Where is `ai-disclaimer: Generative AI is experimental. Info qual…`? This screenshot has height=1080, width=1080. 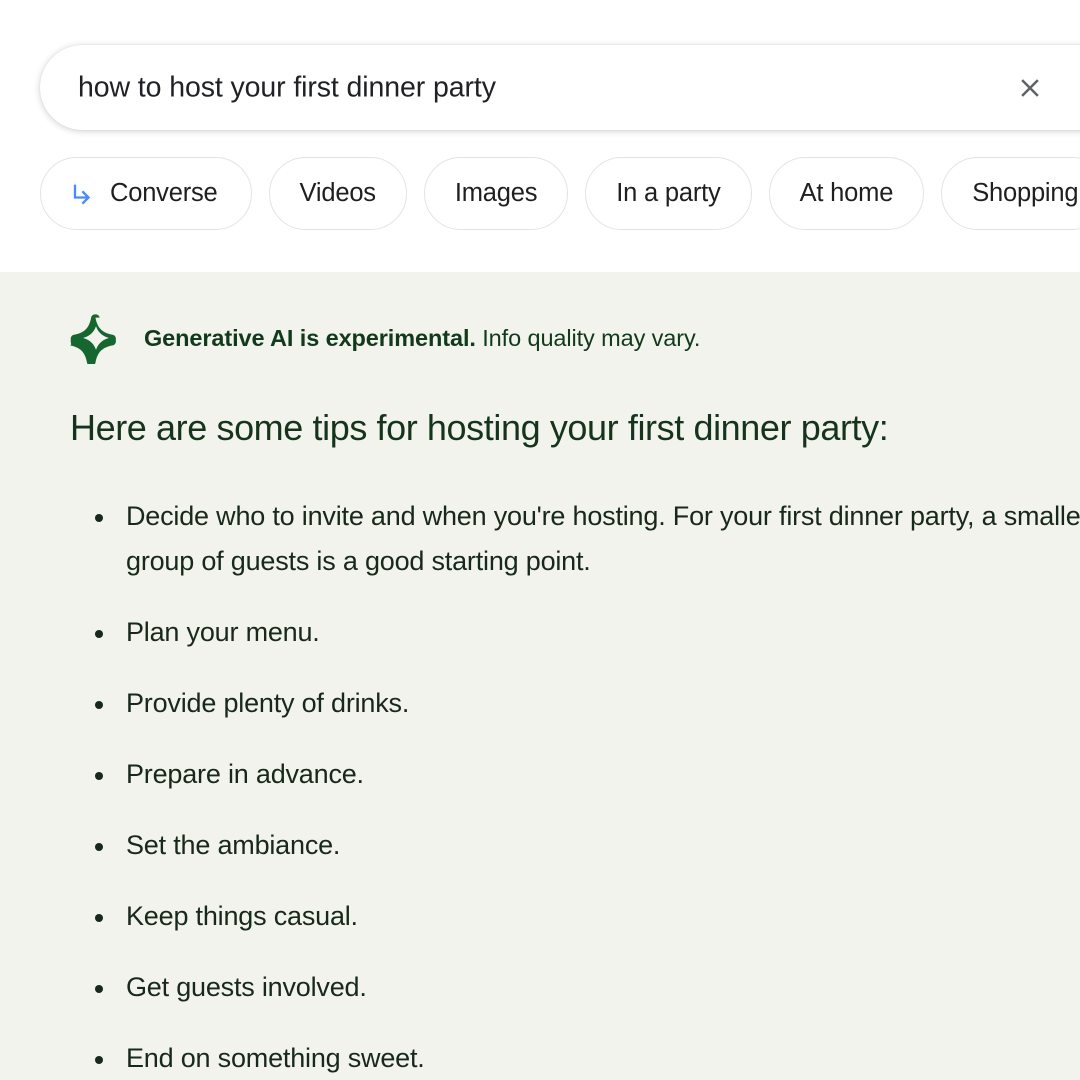 ai-disclaimer: Generative AI is experimental. Info qual… is located at coordinates (385, 338).